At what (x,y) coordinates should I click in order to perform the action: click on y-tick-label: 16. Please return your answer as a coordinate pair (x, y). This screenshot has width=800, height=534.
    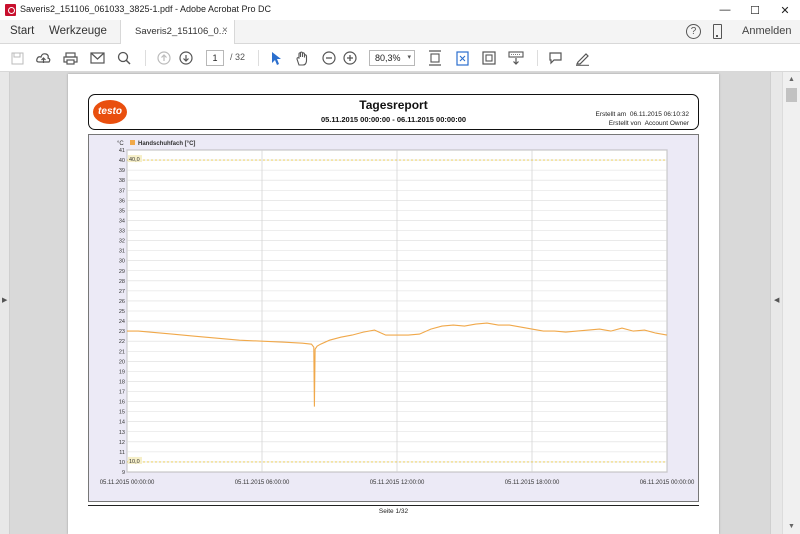
    Looking at the image, I should click on (122, 403).